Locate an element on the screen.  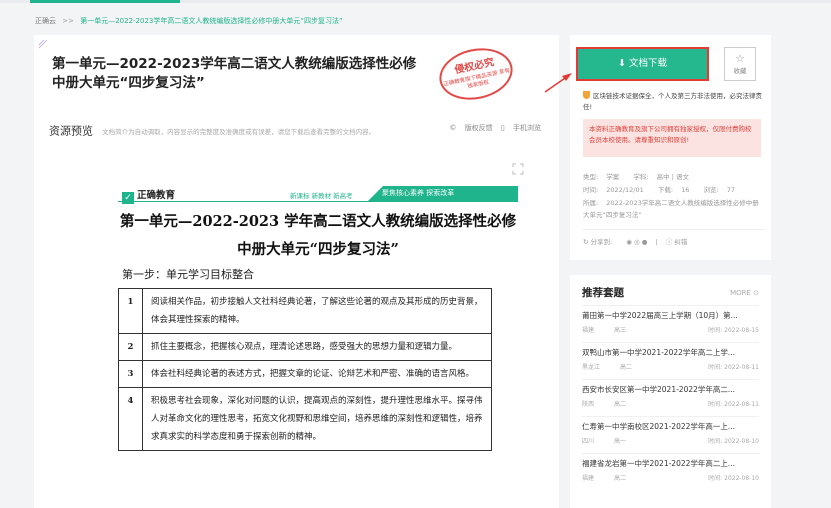
favorite-label: 收藏 is located at coordinates (740, 71).